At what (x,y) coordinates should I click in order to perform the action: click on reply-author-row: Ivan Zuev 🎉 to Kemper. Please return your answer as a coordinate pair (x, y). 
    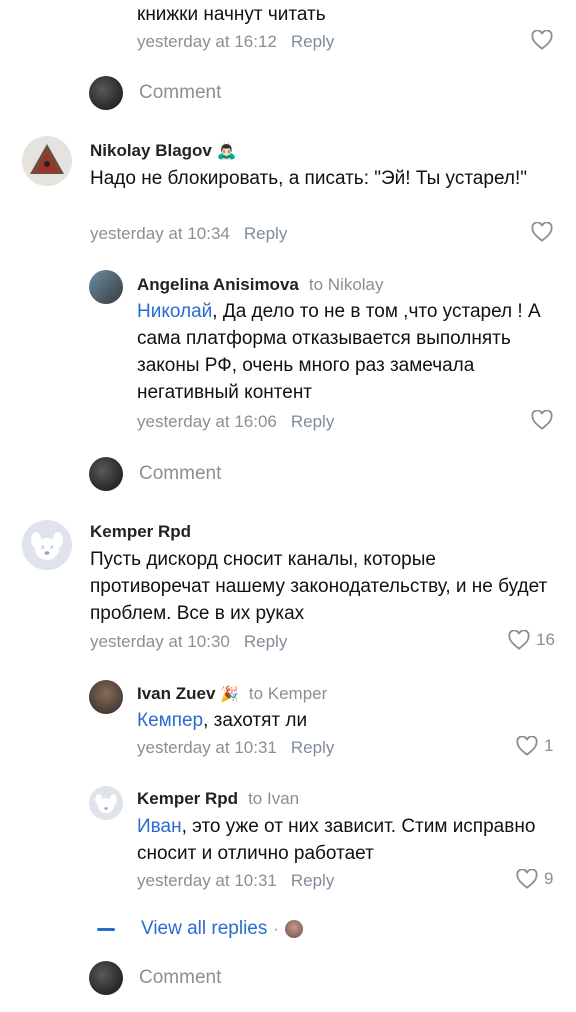
    Looking at the image, I should click on (232, 694).